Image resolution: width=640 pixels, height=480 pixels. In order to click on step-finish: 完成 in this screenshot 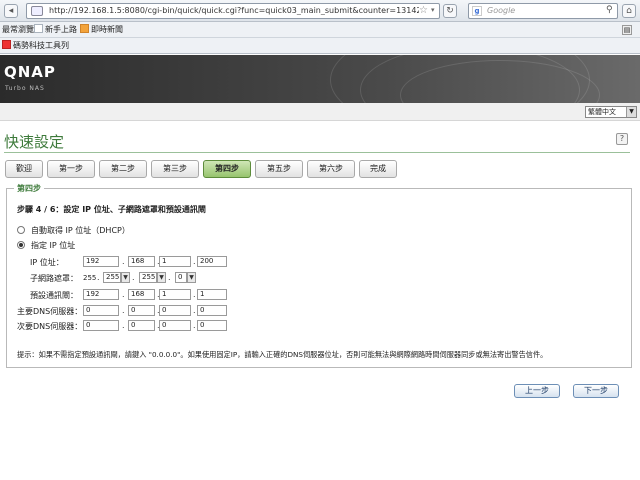, I will do `click(378, 169)`.